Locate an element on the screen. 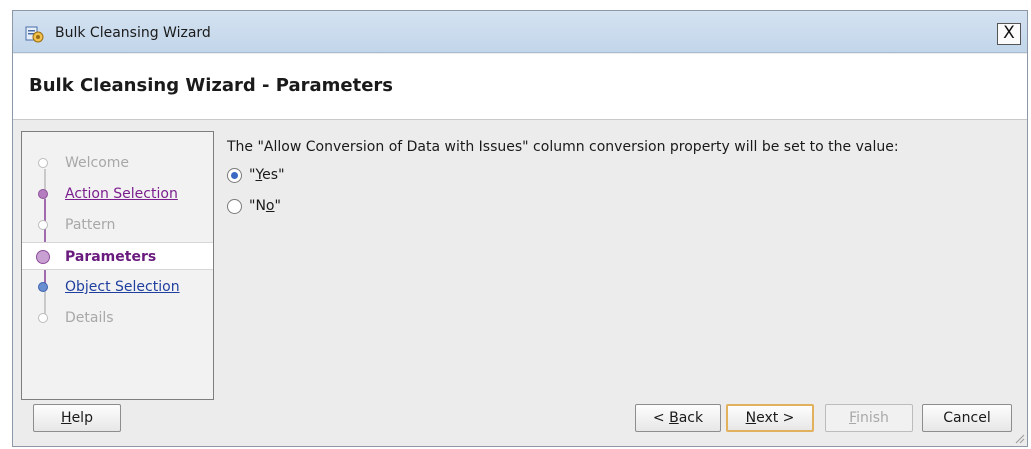  option-yes: "Yes" is located at coordinates (256, 175).